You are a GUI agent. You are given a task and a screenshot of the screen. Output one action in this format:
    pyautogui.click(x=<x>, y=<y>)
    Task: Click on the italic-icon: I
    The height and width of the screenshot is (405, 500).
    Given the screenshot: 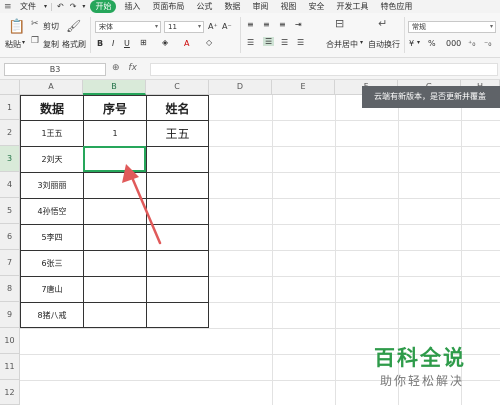 What is the action you would take?
    pyautogui.click(x=113, y=43)
    